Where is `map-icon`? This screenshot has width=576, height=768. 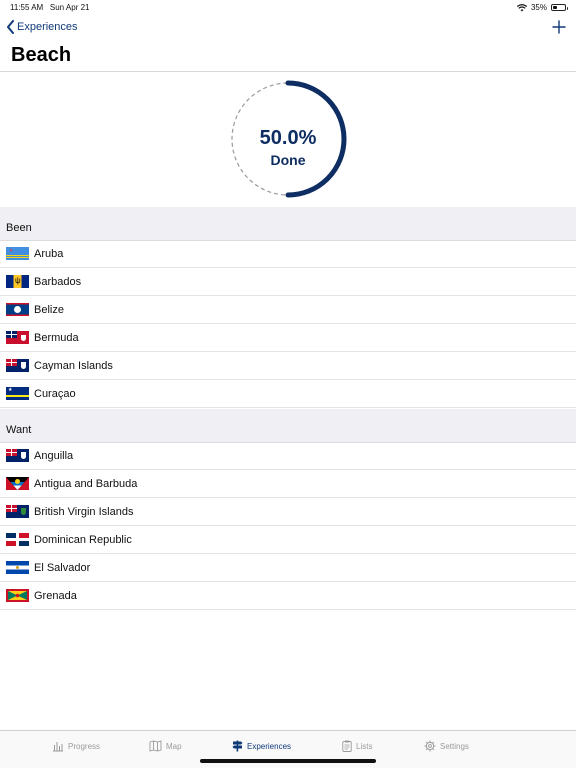
map-icon is located at coordinates (155, 746).